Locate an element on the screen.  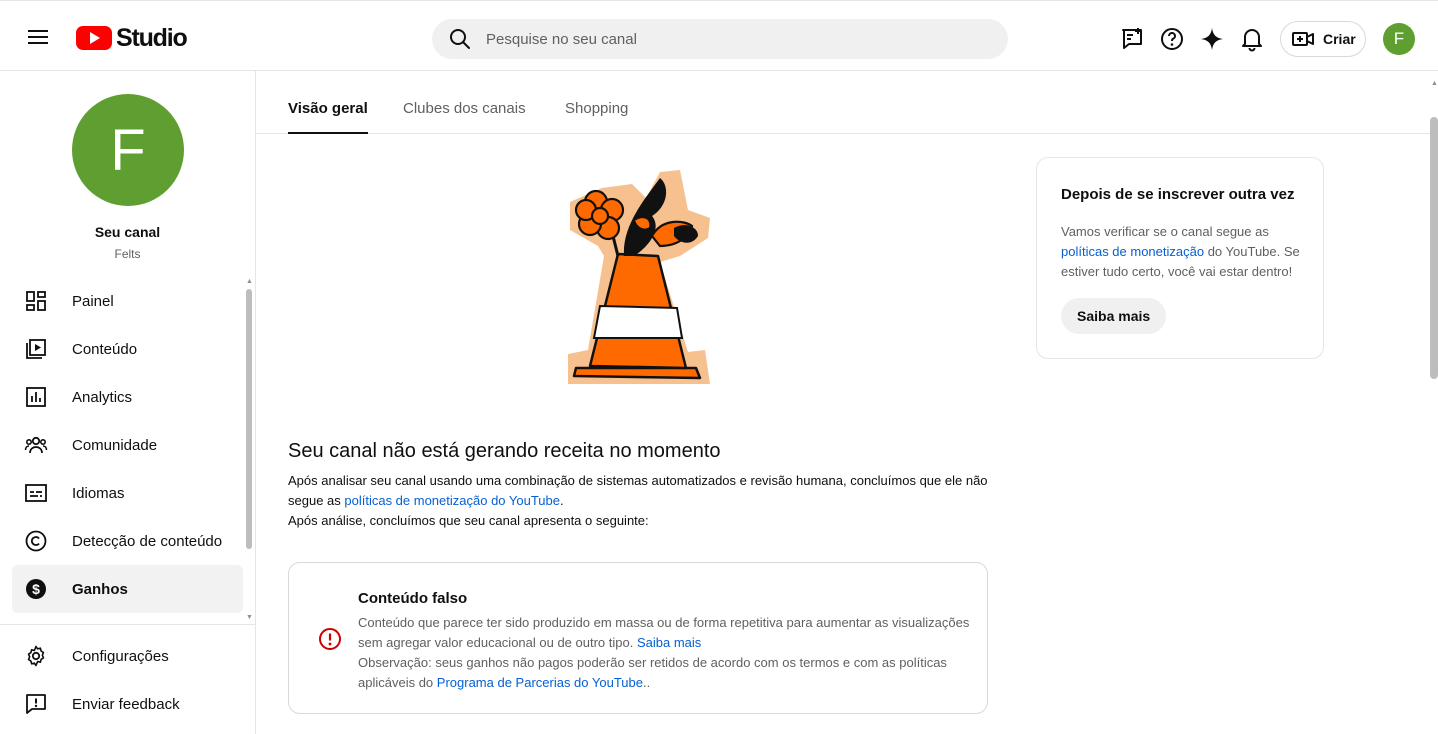
sidebar-item-configuracoes: Configurações is located at coordinates (127, 656).